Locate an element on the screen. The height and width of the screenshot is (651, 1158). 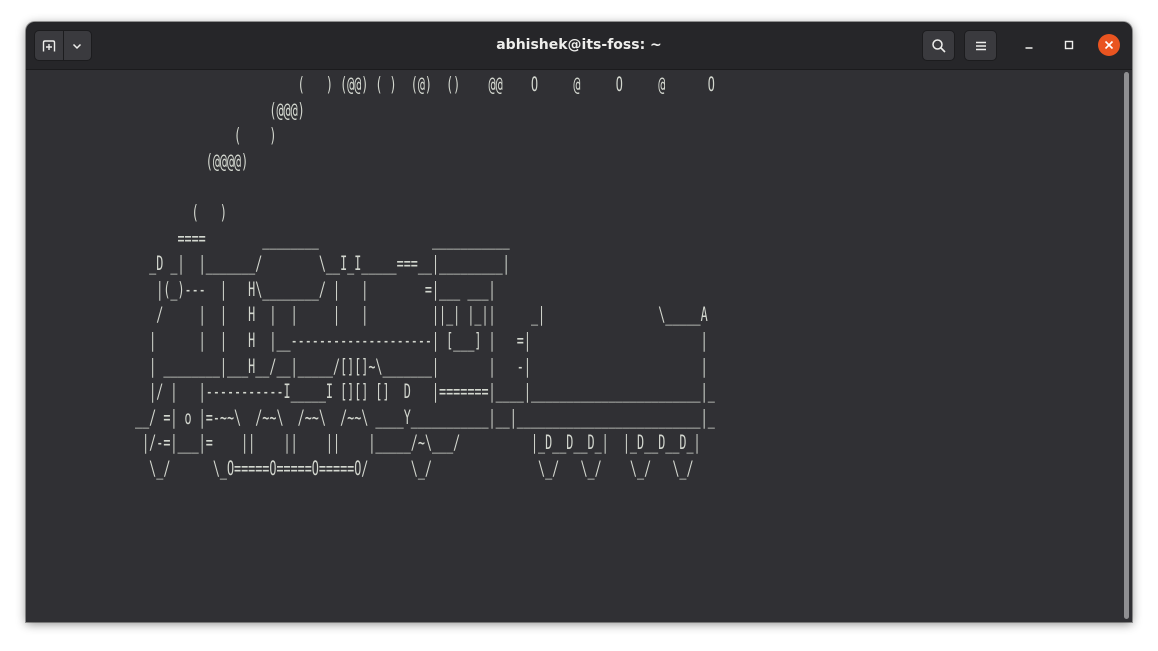
minimize-button is located at coordinates (1029, 45).